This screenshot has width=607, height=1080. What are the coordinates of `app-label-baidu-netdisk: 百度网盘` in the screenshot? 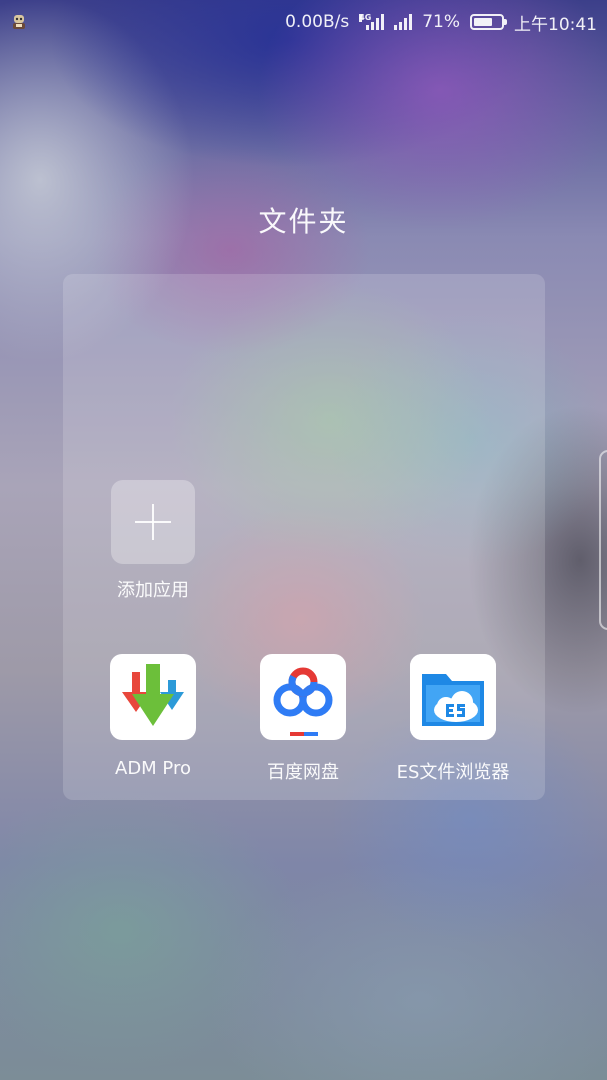 It's located at (303, 772).